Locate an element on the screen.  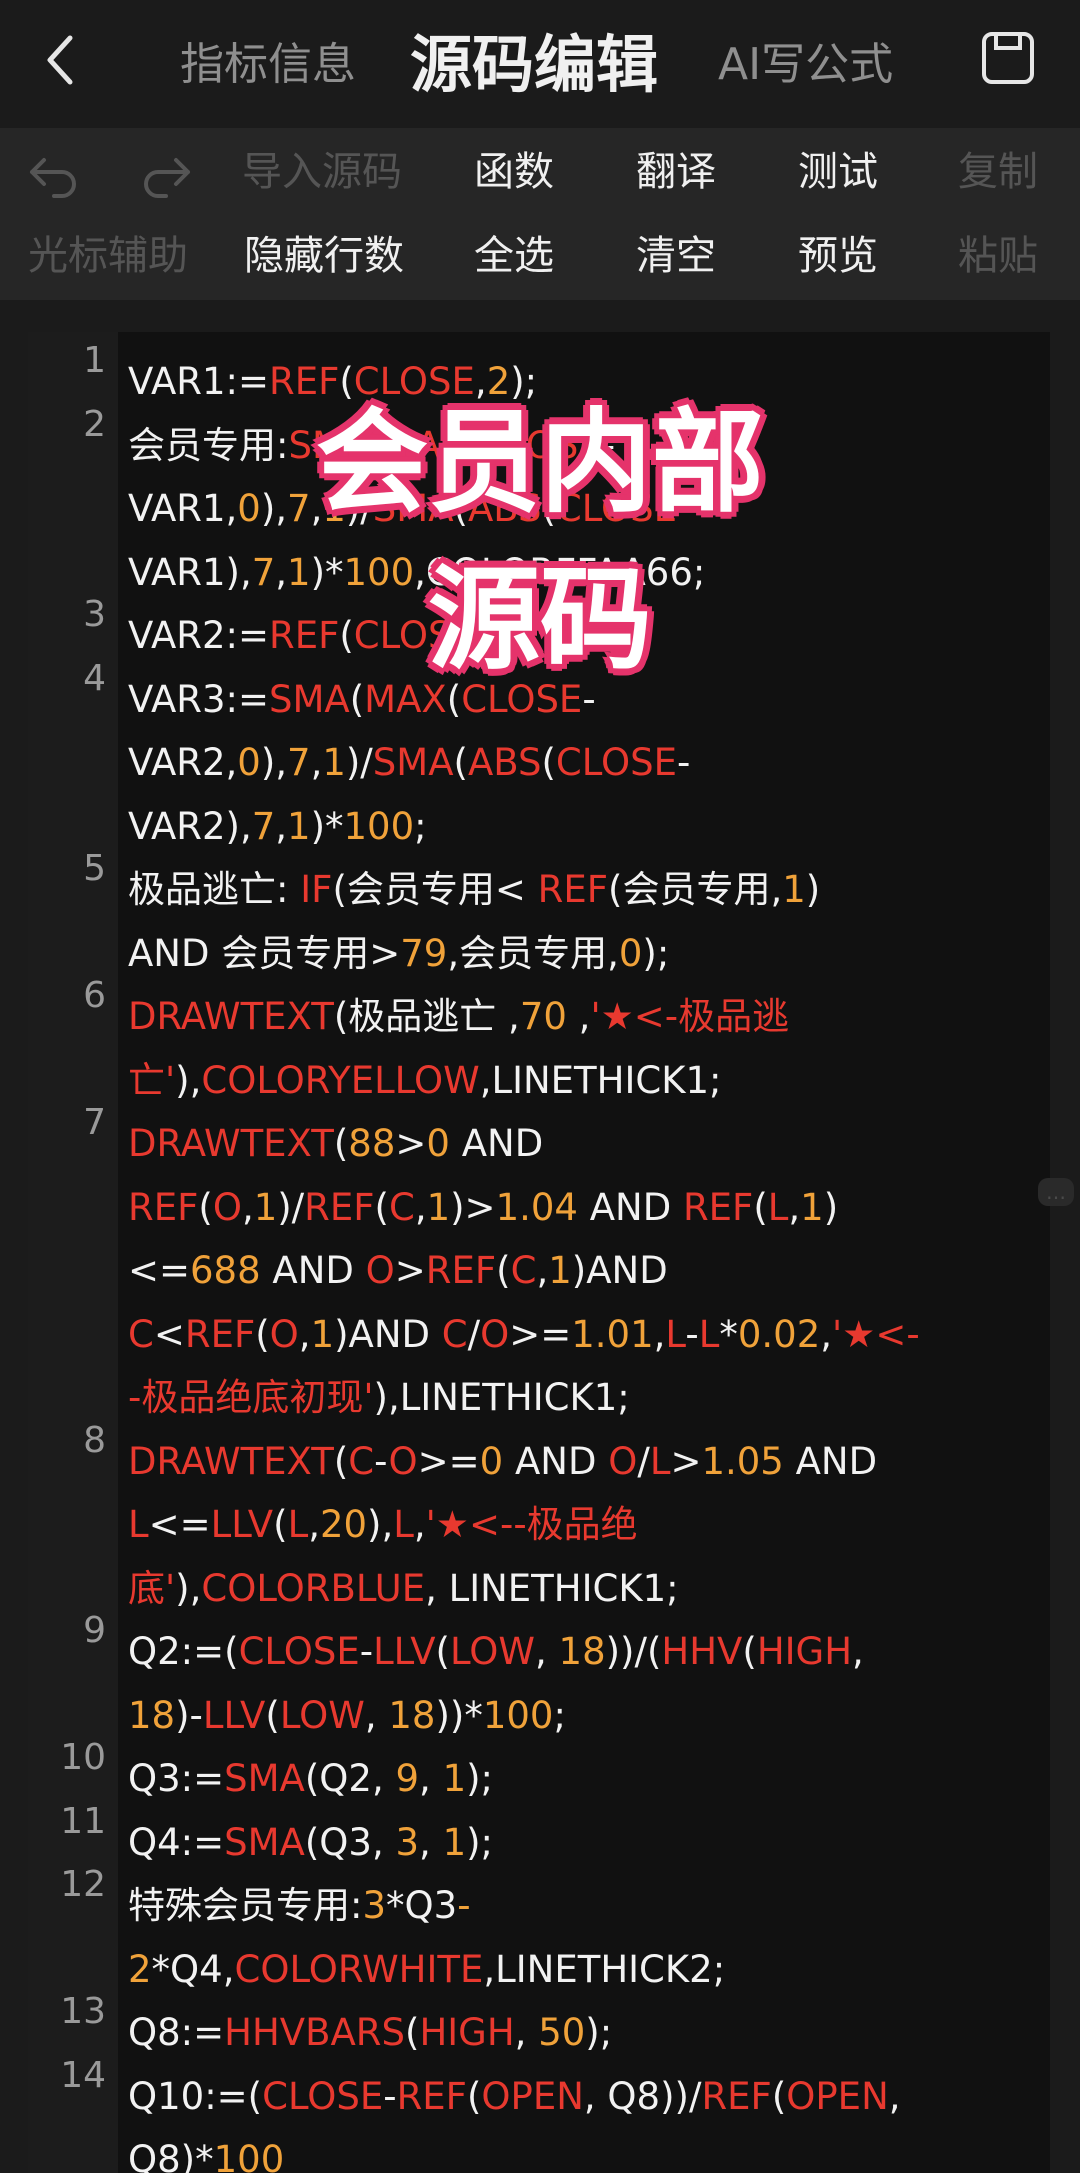
code-text: Q4:= is located at coordinates (176, 1842).